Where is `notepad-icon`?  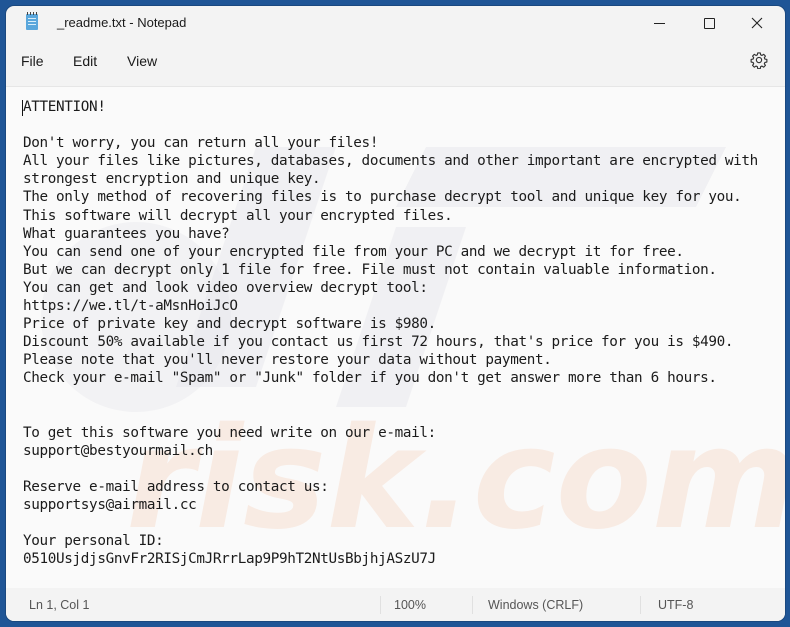 notepad-icon is located at coordinates (32, 21).